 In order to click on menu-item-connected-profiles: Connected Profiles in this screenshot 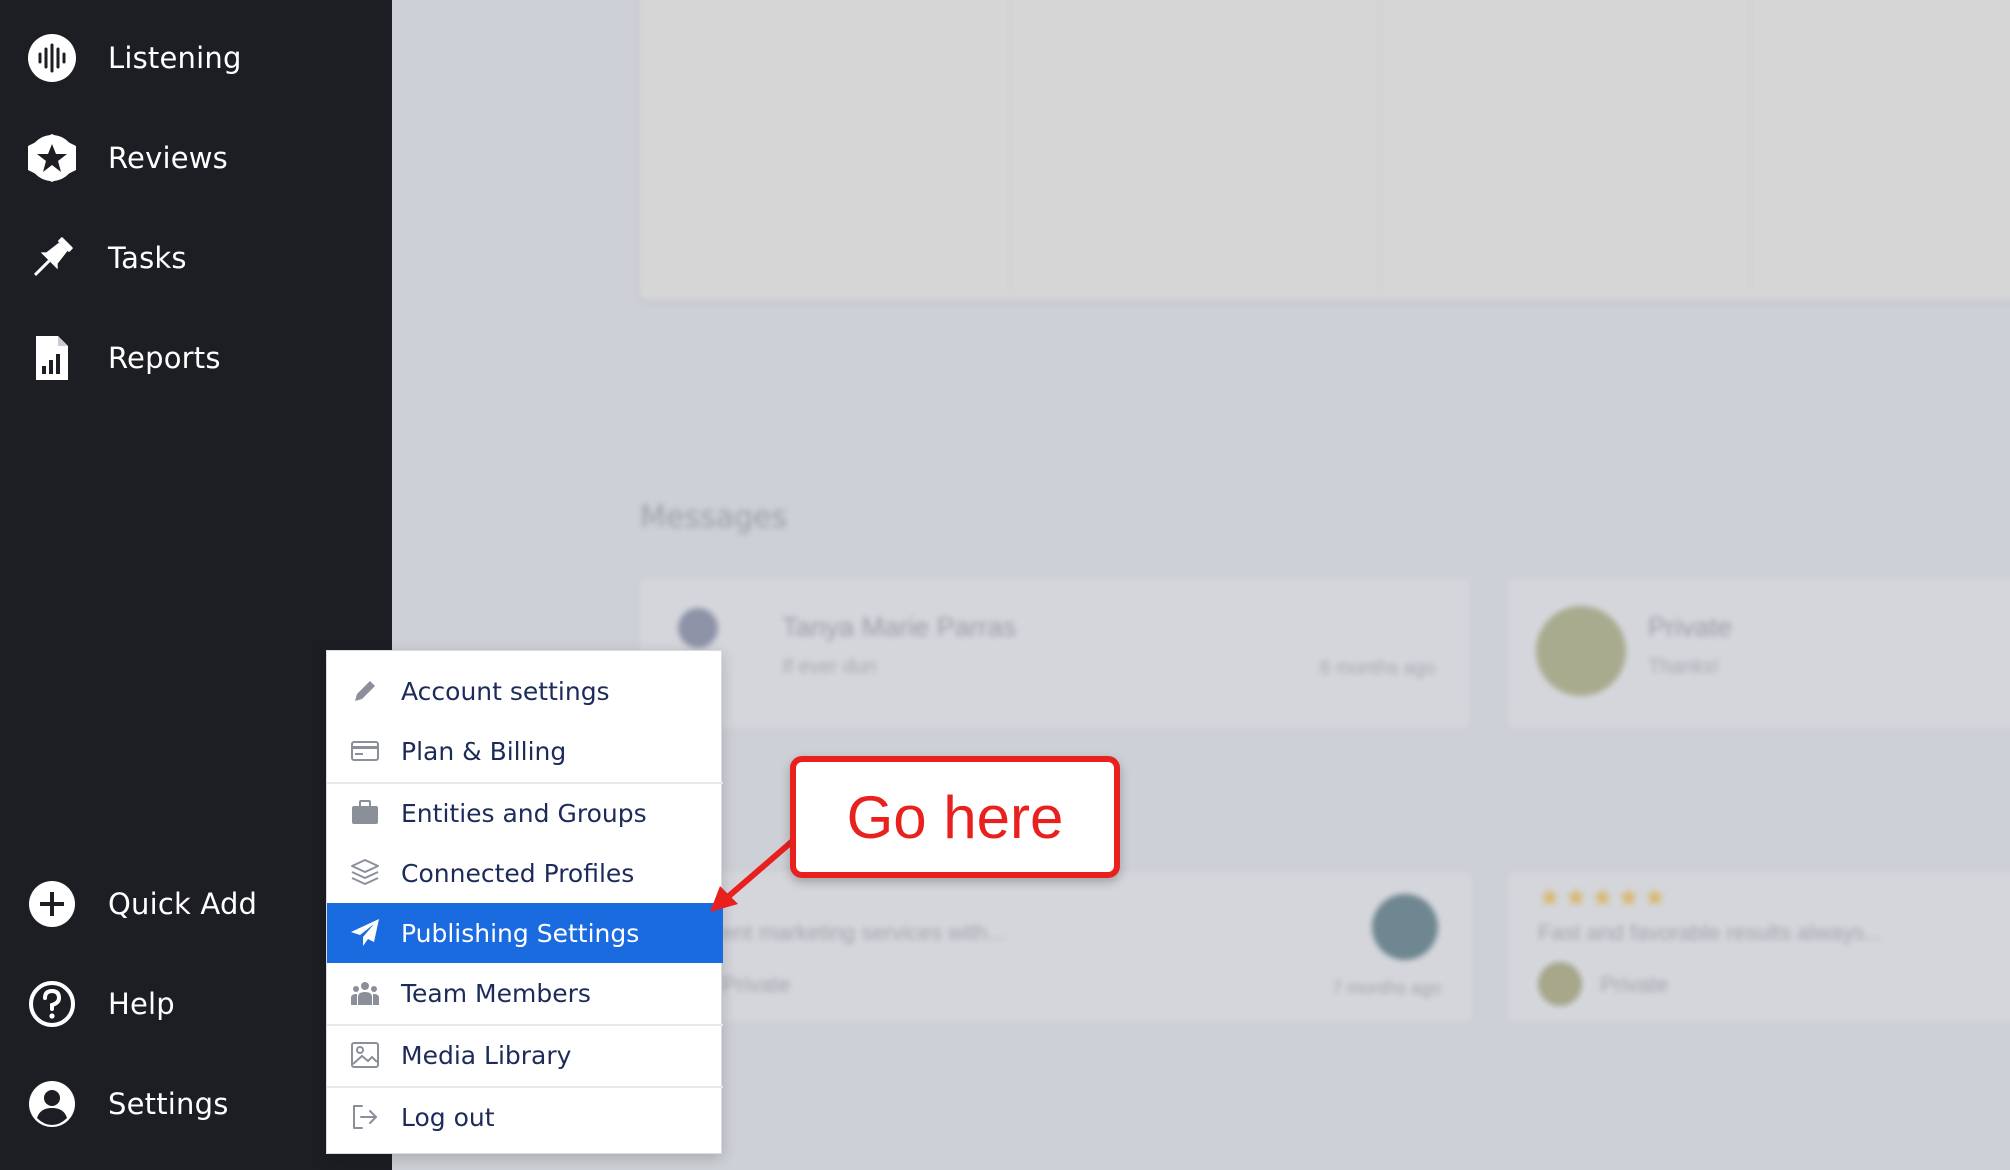, I will do `click(525, 873)`.